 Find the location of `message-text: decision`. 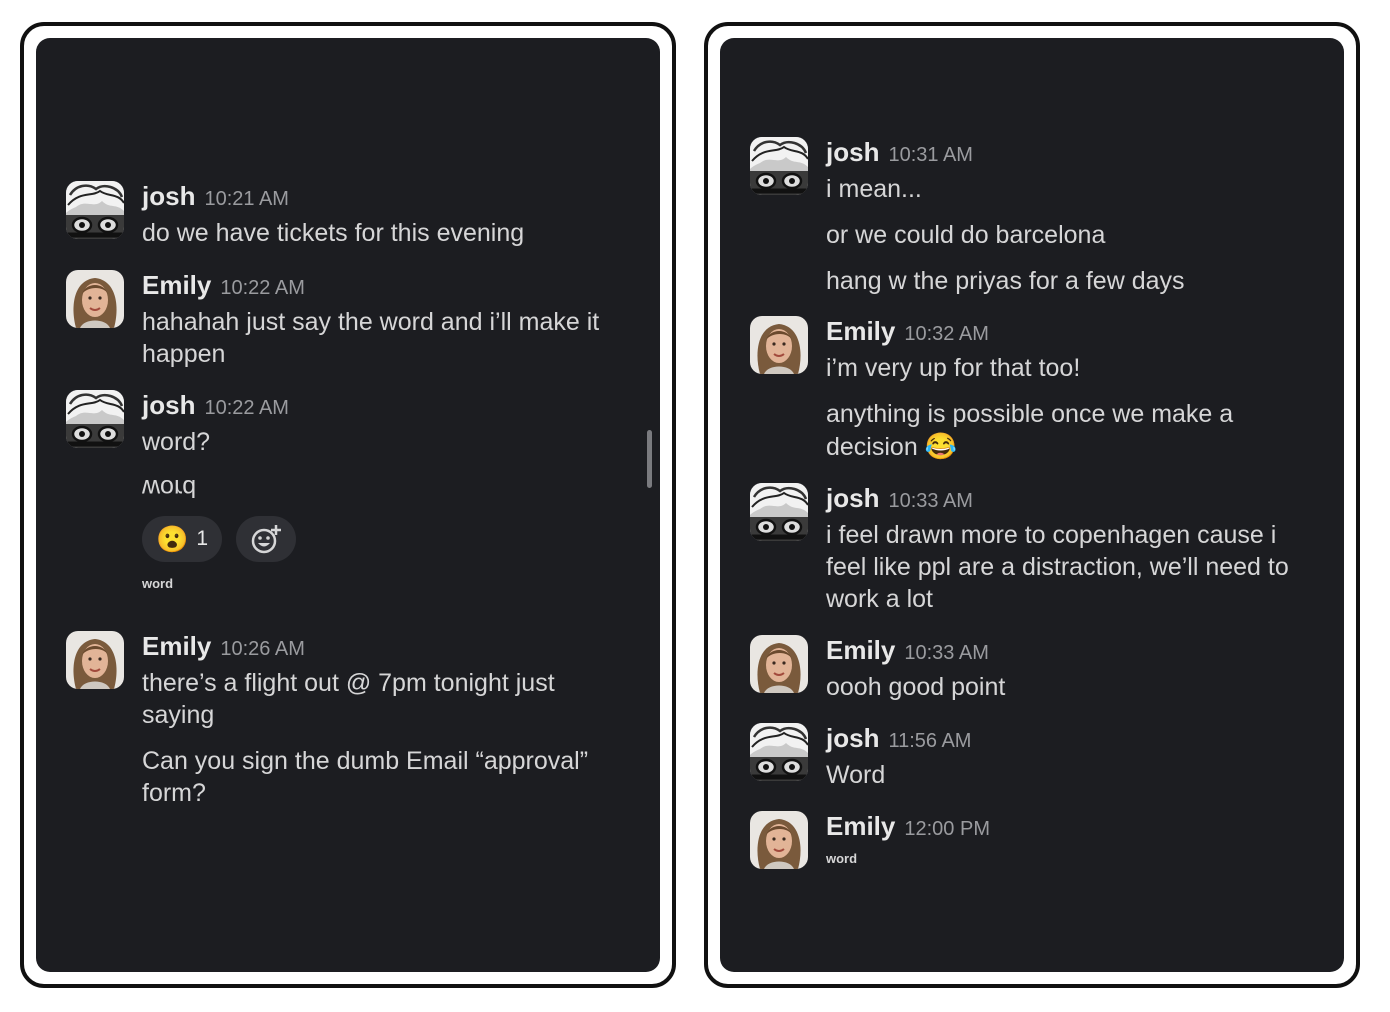

message-text: decision is located at coordinates (872, 447).